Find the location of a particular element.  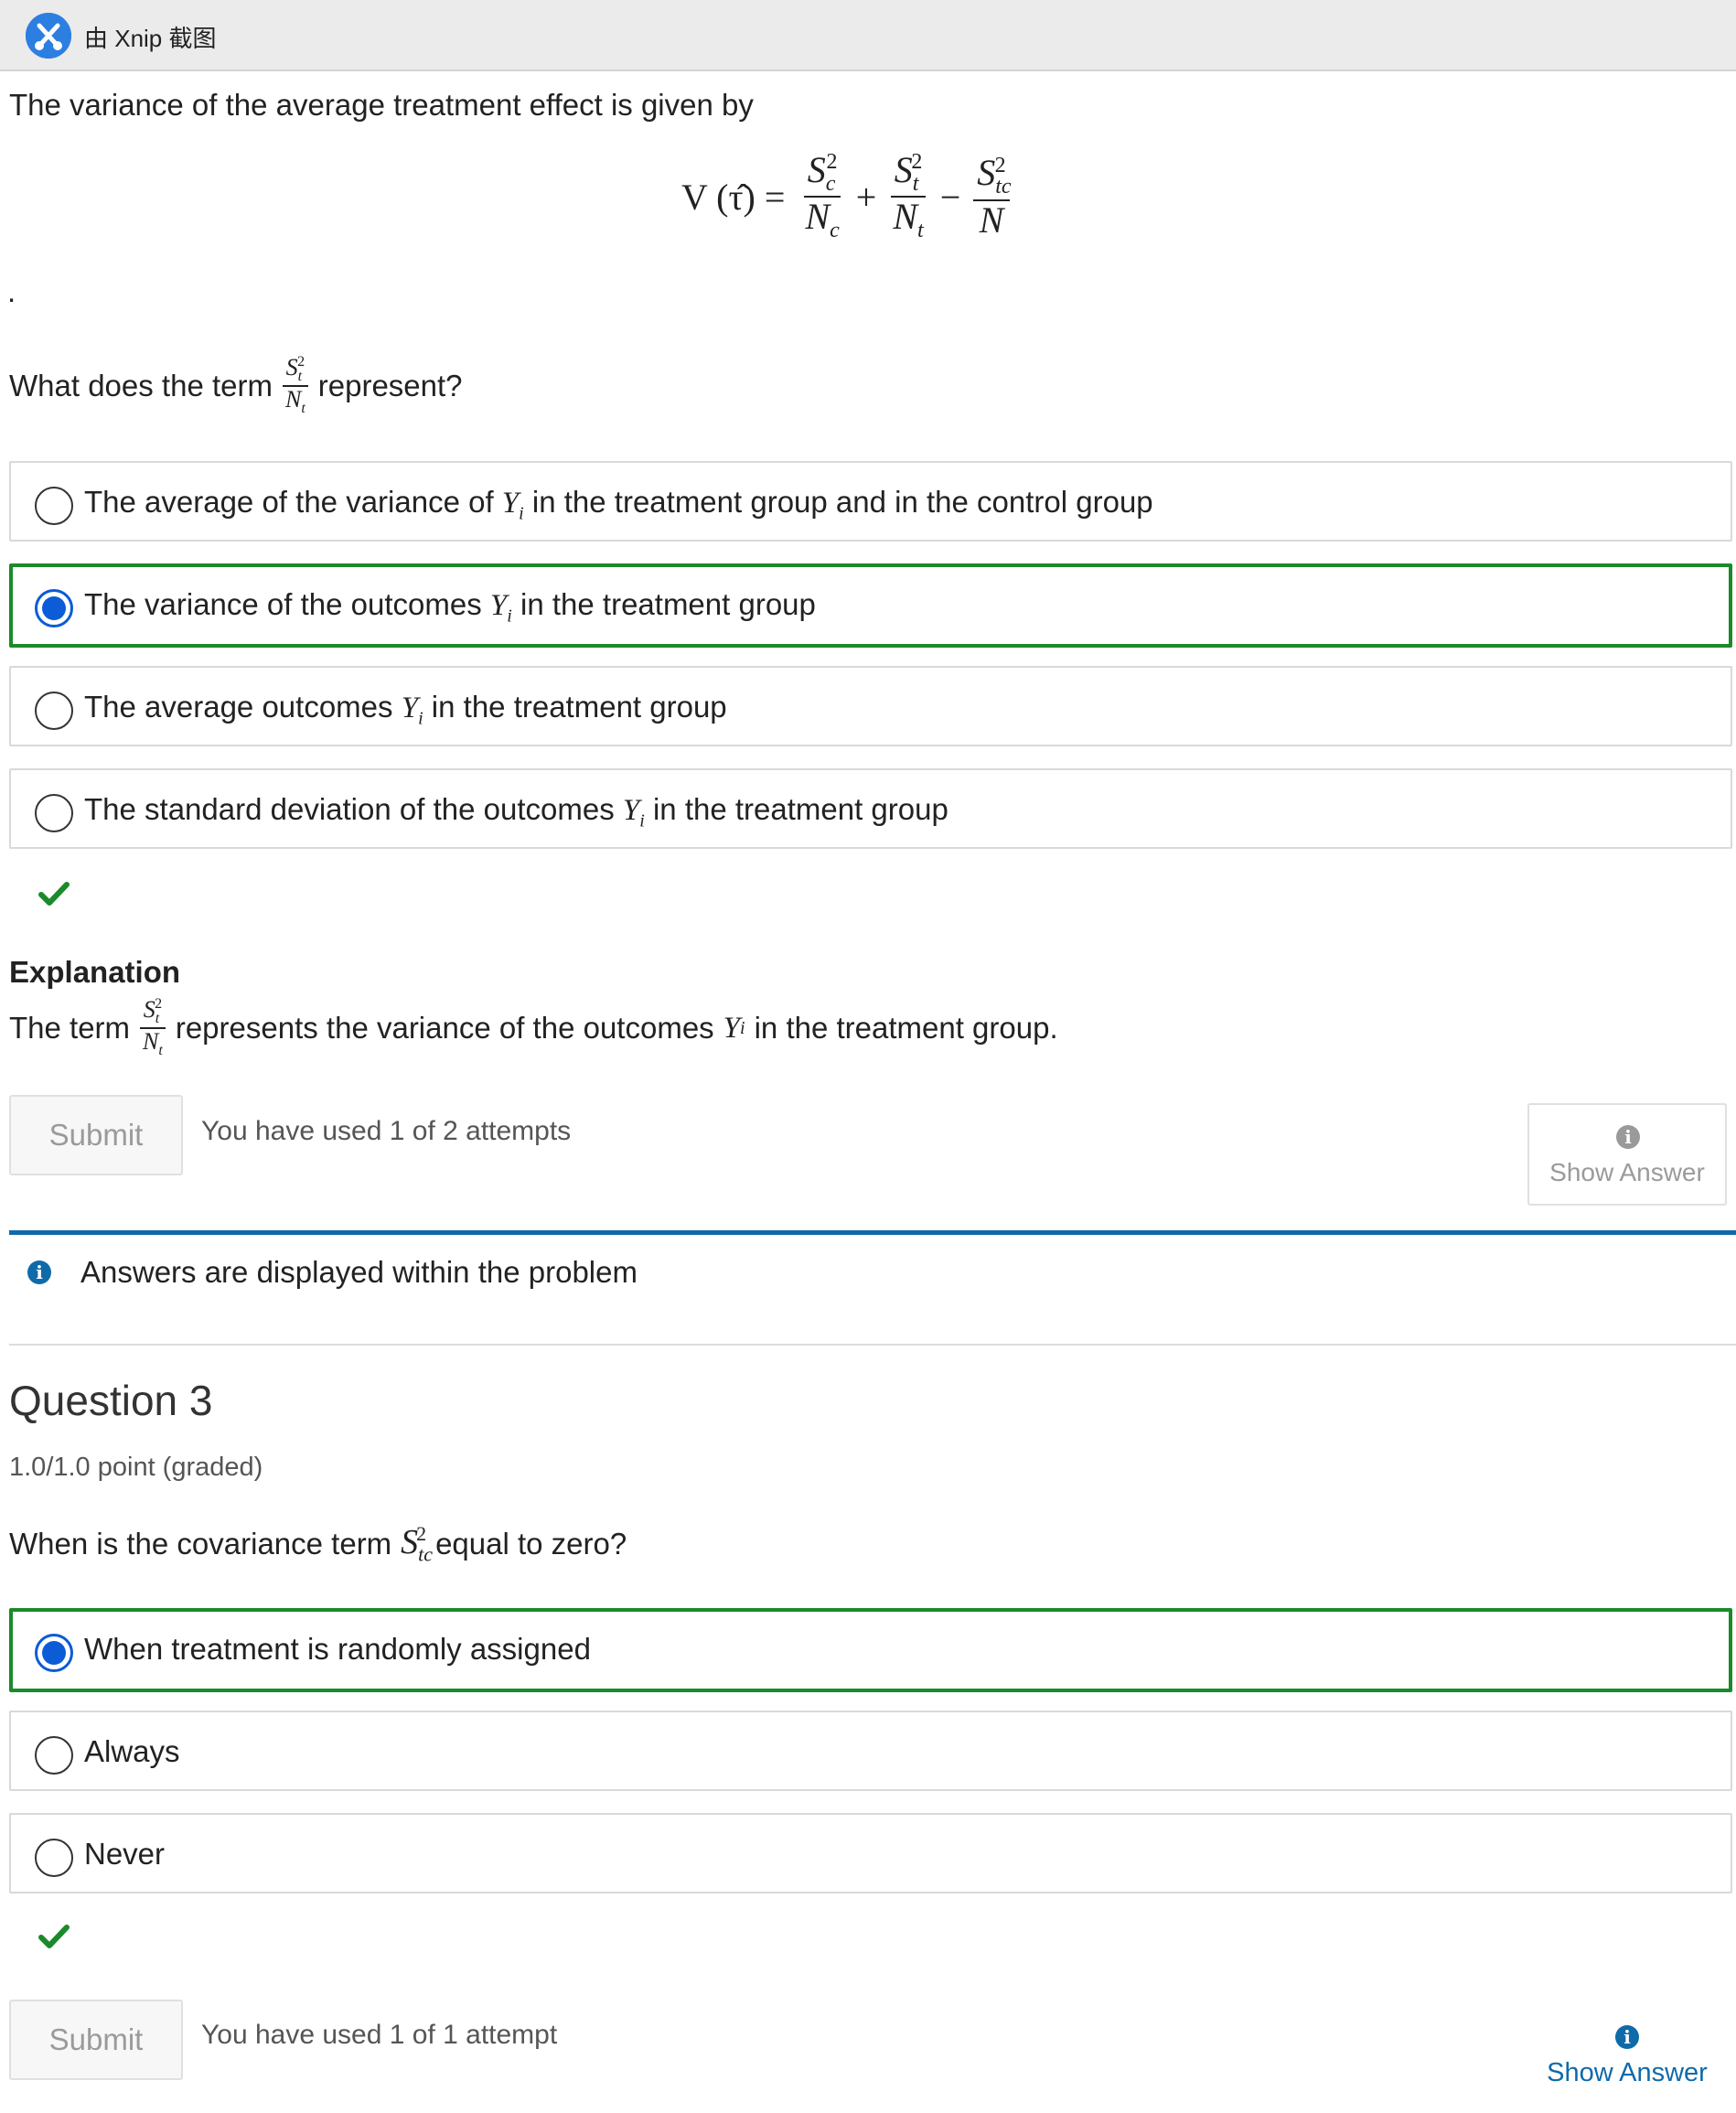

variance-formula: V (τ̂) = Sc2 Nc + St2 Nt − Stc2 N is located at coordinates (846, 196).